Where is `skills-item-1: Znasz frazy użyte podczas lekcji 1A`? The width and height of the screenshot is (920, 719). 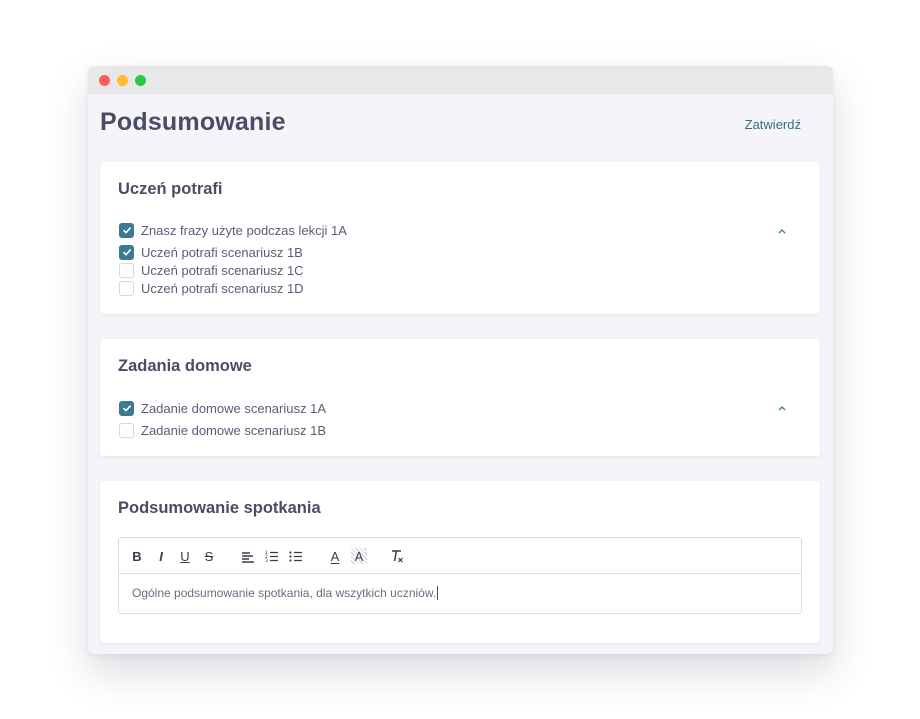 skills-item-1: Znasz frazy użyte podczas lekcji 1A is located at coordinates (233, 230).